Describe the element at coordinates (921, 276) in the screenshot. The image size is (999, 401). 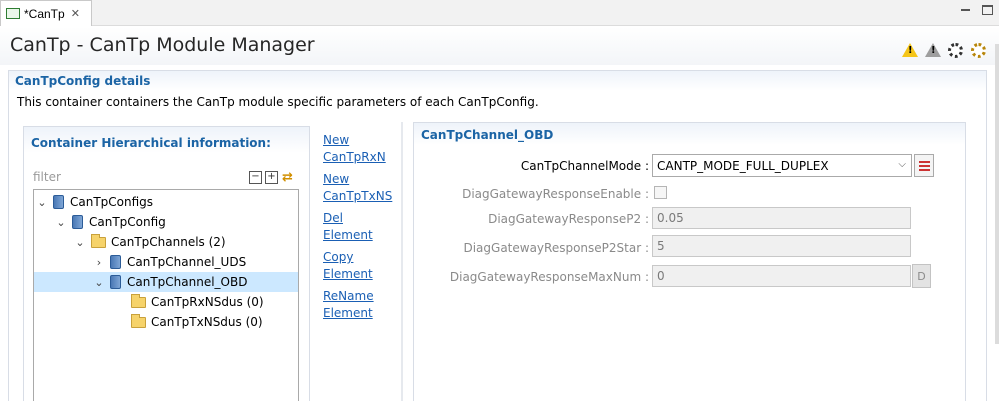
I see `default-value-button: D` at that location.